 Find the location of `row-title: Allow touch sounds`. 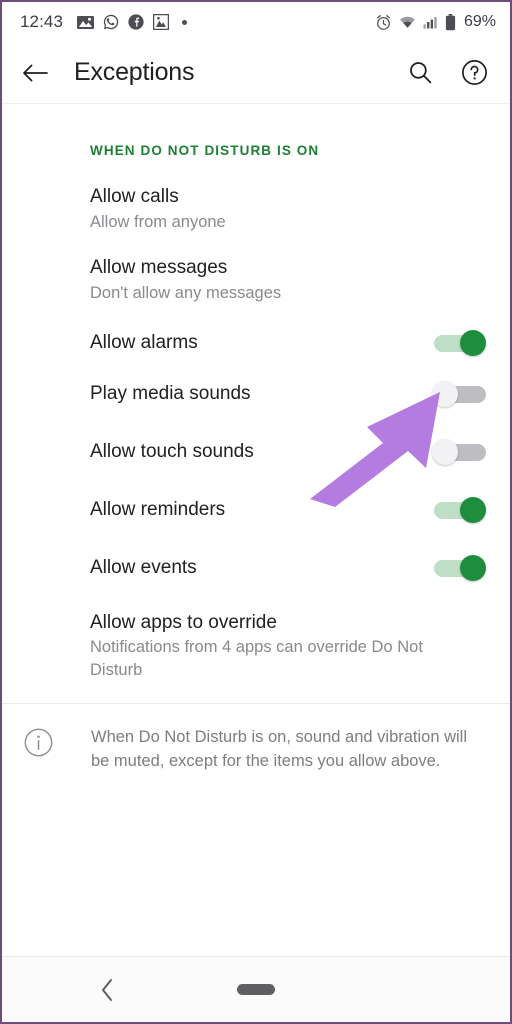

row-title: Allow touch sounds is located at coordinates (172, 451).